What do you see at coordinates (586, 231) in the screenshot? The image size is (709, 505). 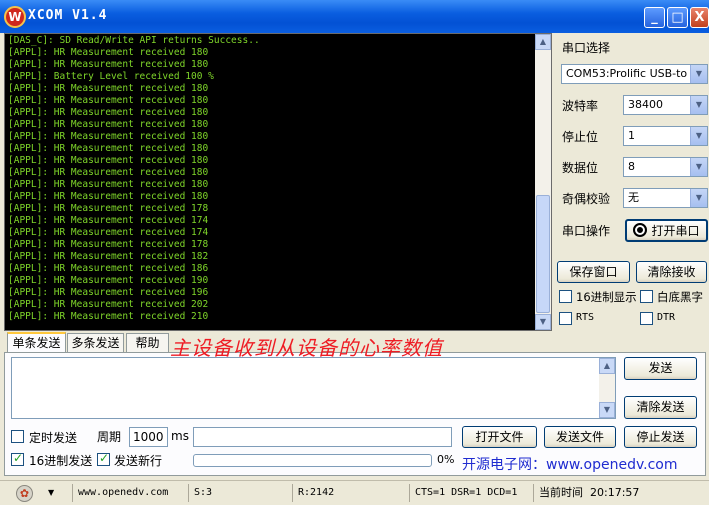 I see `operation-label: 串口操作` at bounding box center [586, 231].